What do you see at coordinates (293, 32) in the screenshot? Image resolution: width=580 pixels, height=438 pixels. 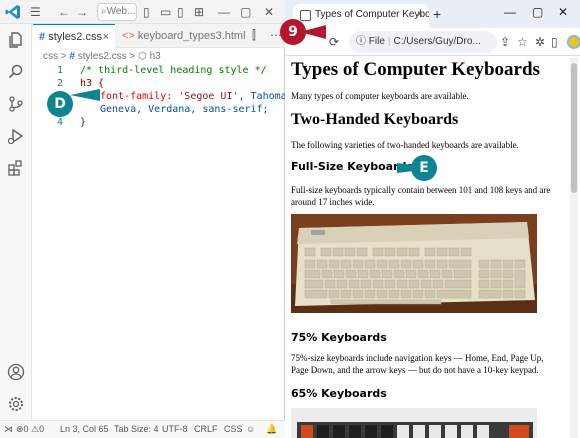 I see `callout-9-badge: 9` at bounding box center [293, 32].